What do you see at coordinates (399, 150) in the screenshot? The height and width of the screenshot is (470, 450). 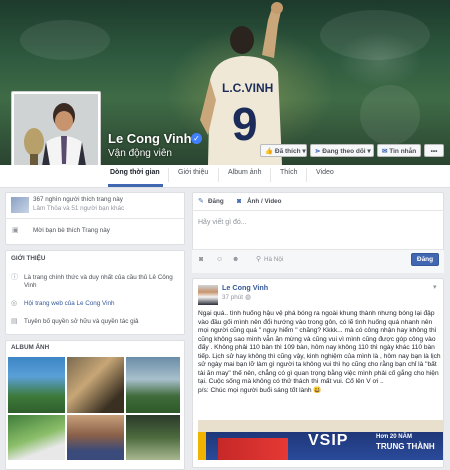 I see `message-button: ✉ Tin nhắn` at bounding box center [399, 150].